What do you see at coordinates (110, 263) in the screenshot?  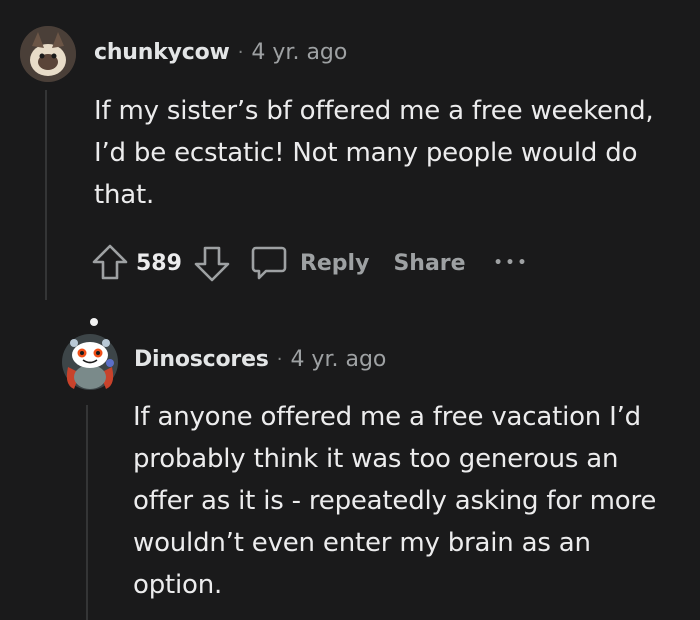 I see `upvote-icon` at bounding box center [110, 263].